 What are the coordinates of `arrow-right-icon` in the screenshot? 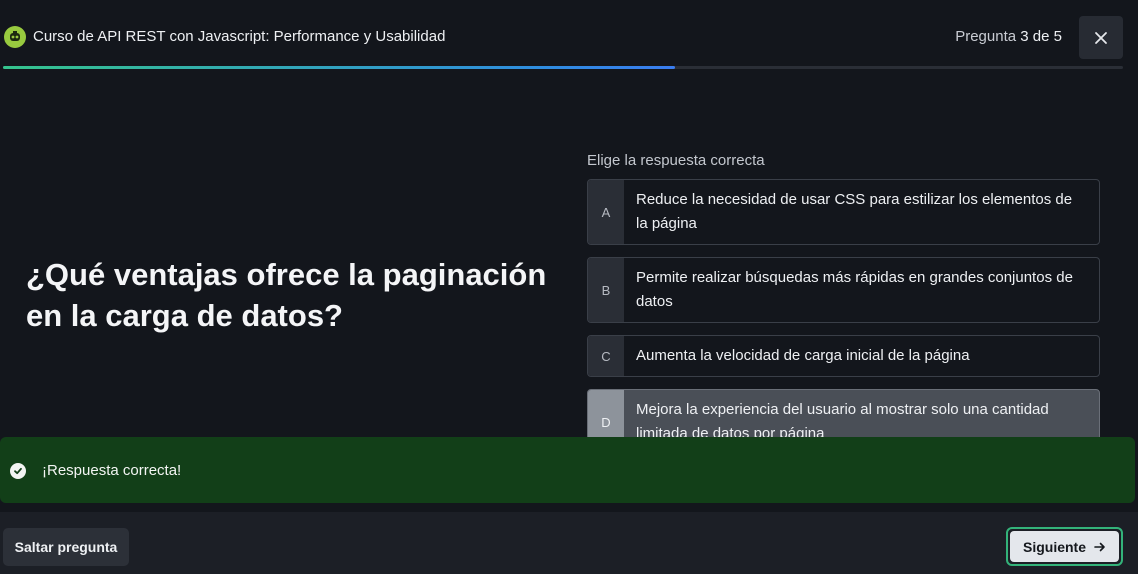 It's located at (1099, 546).